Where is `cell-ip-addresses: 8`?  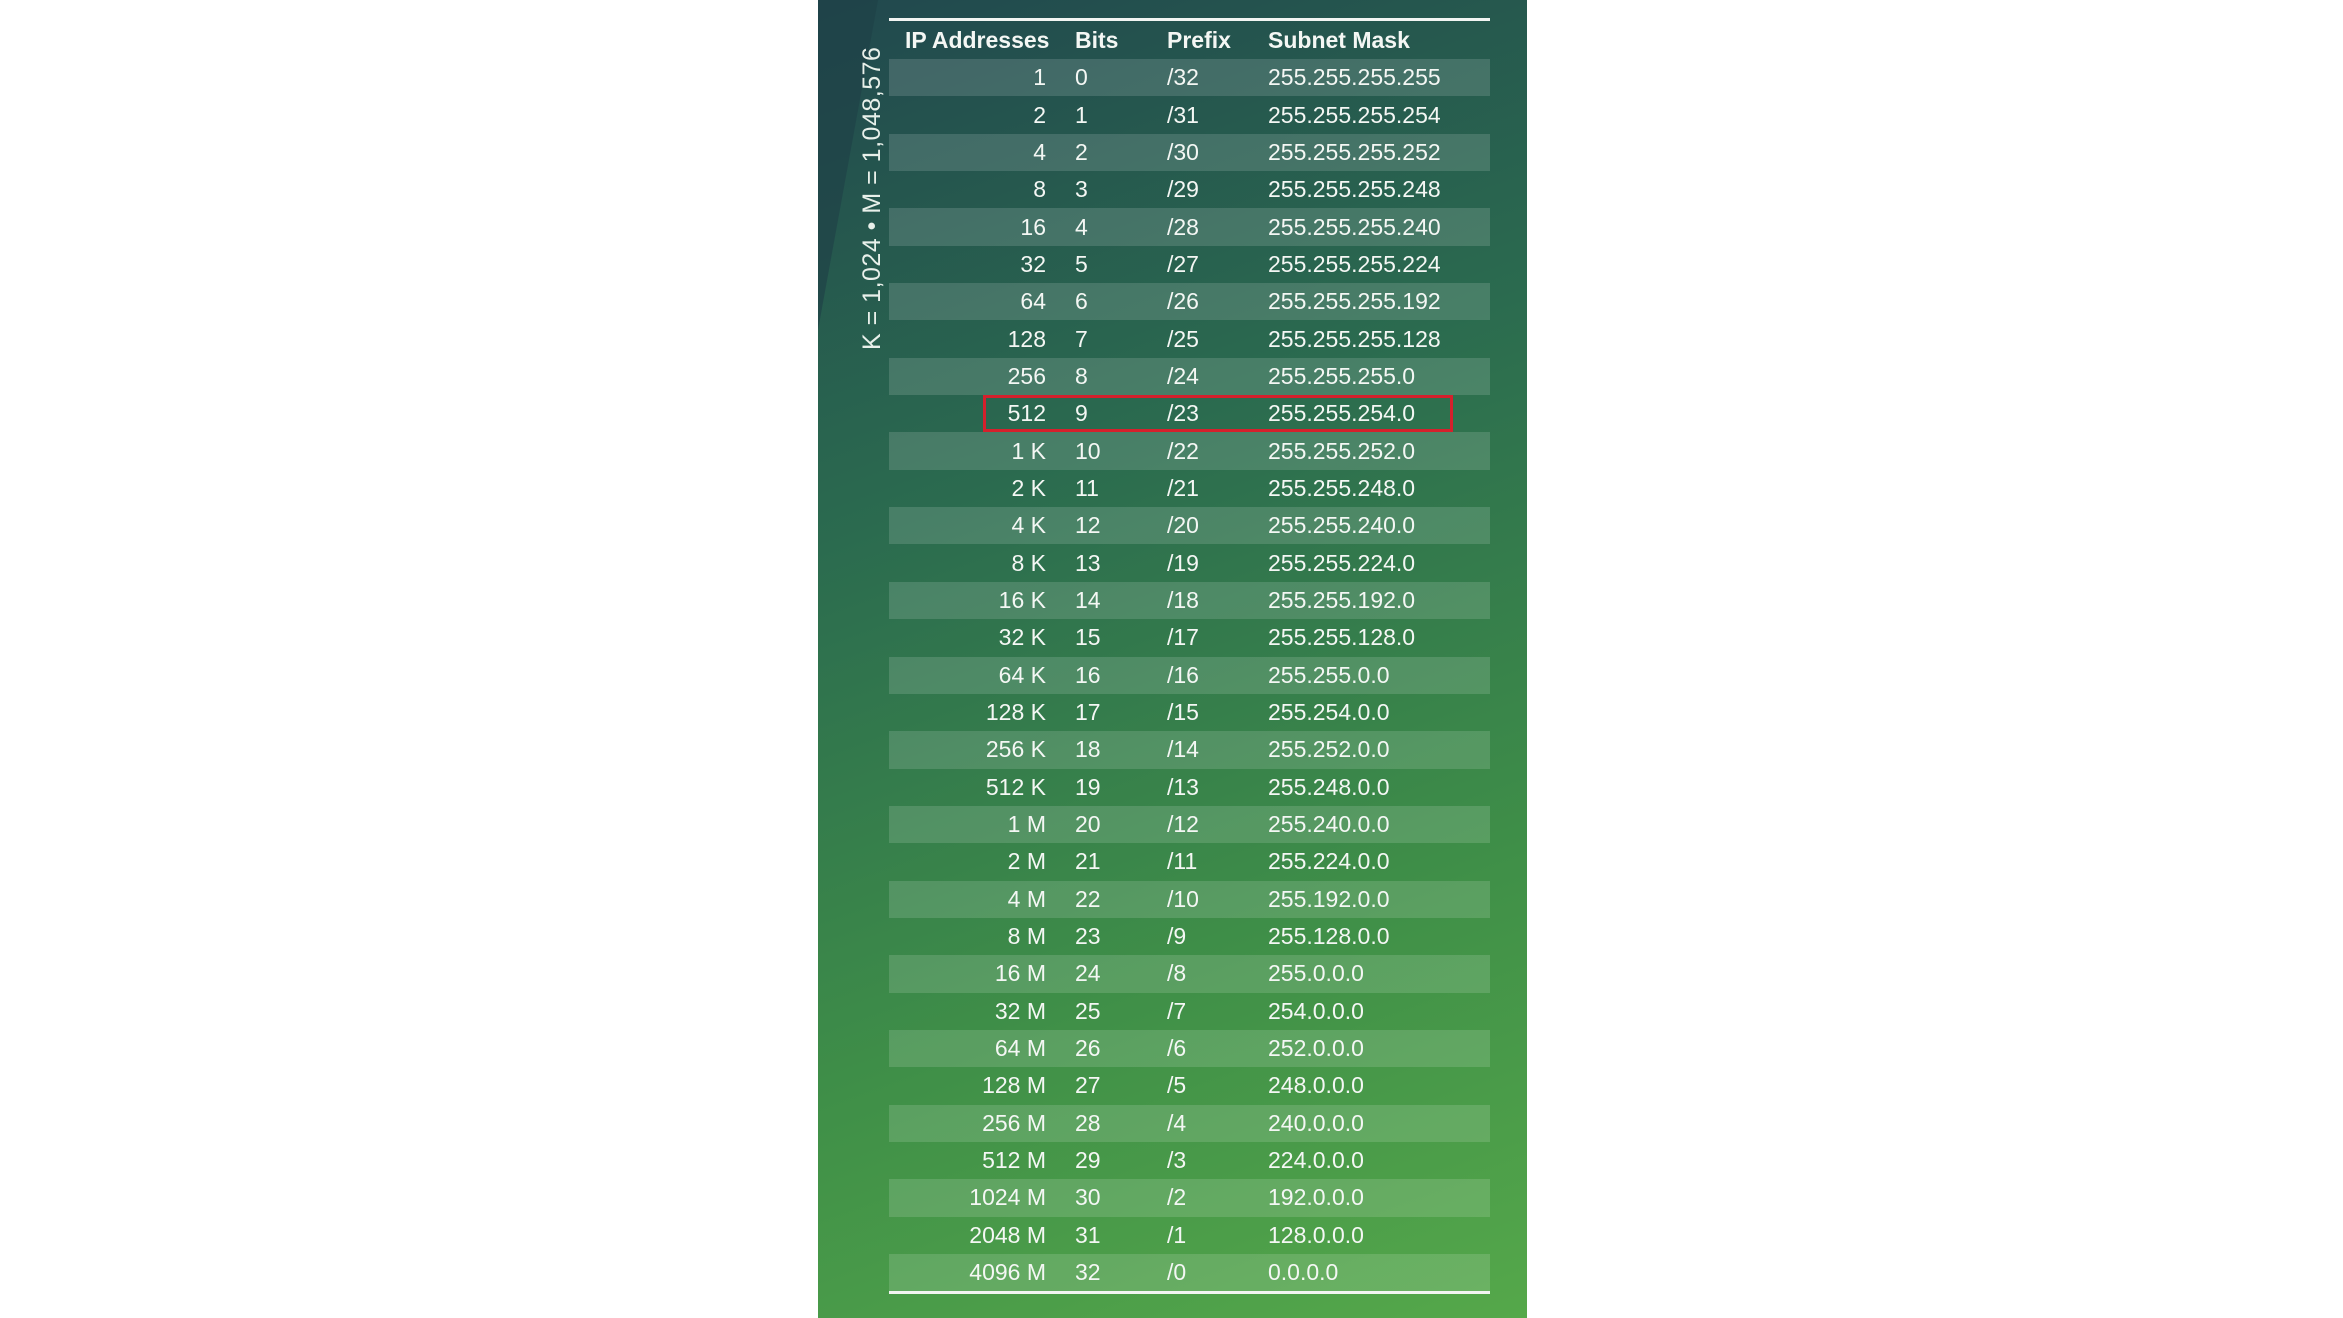
cell-ip-addresses: 8 is located at coordinates (1039, 189).